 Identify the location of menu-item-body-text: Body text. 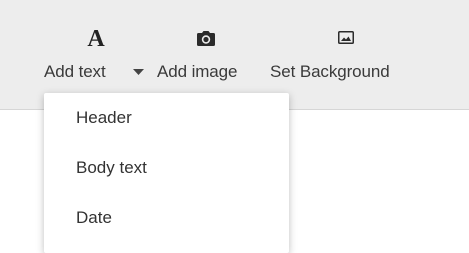
(166, 168).